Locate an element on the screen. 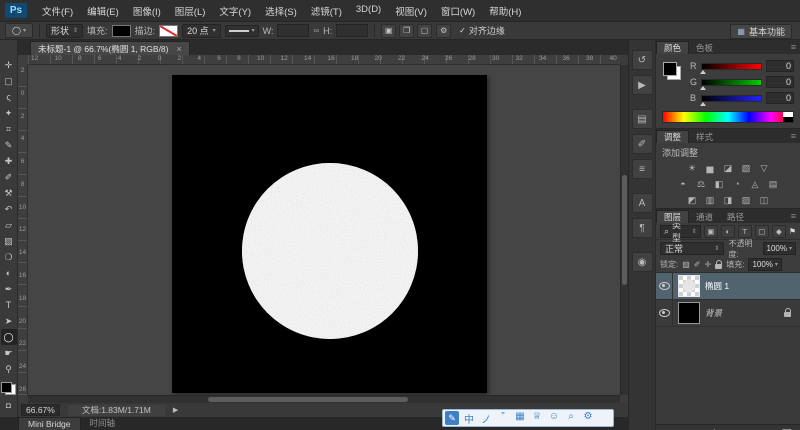 This screenshot has width=800, height=430. color-slider-g is located at coordinates (731, 84).